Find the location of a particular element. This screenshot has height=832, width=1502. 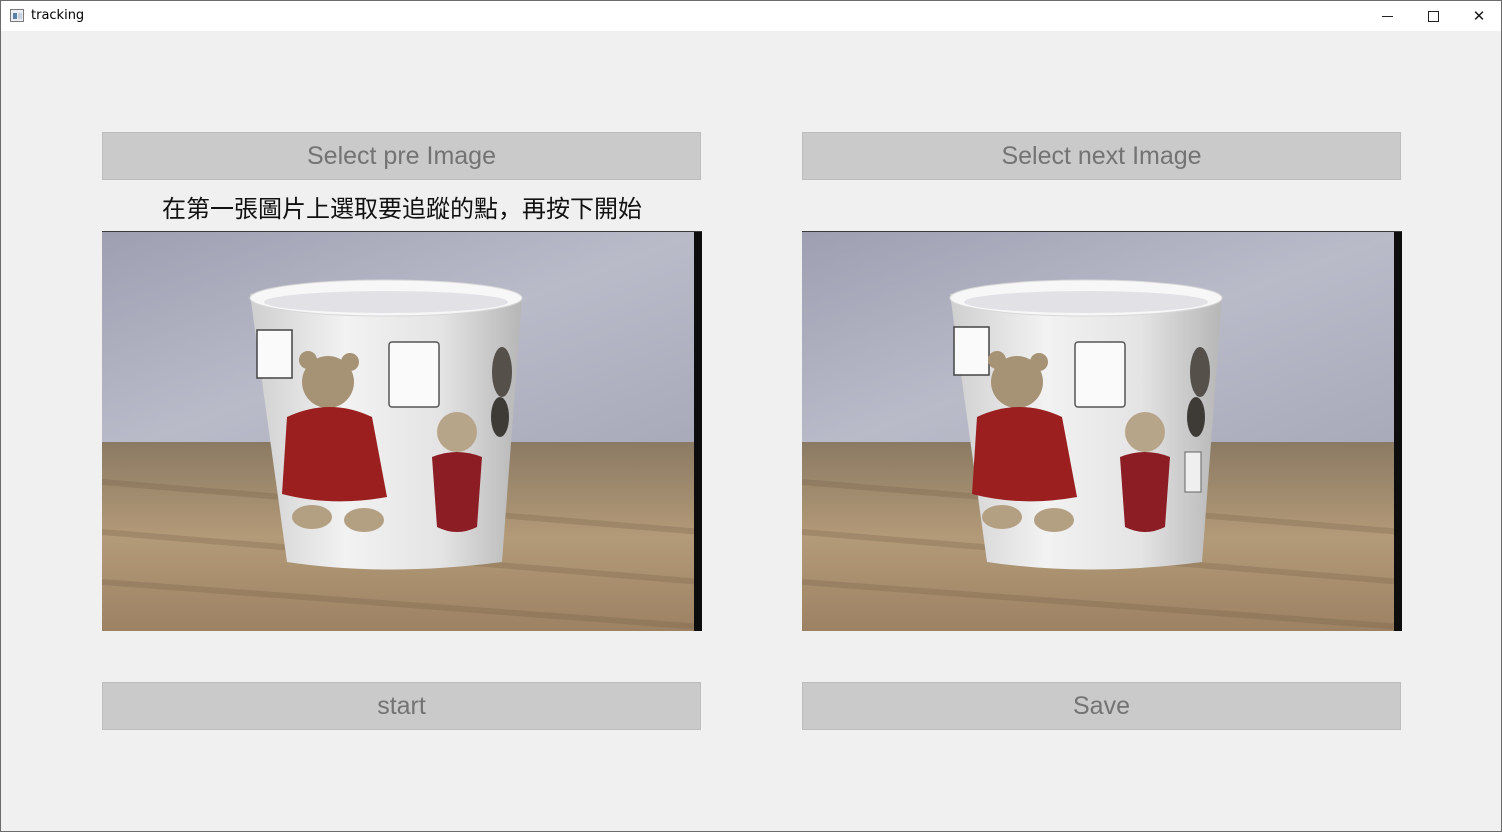

maximize-button is located at coordinates (1433, 16).